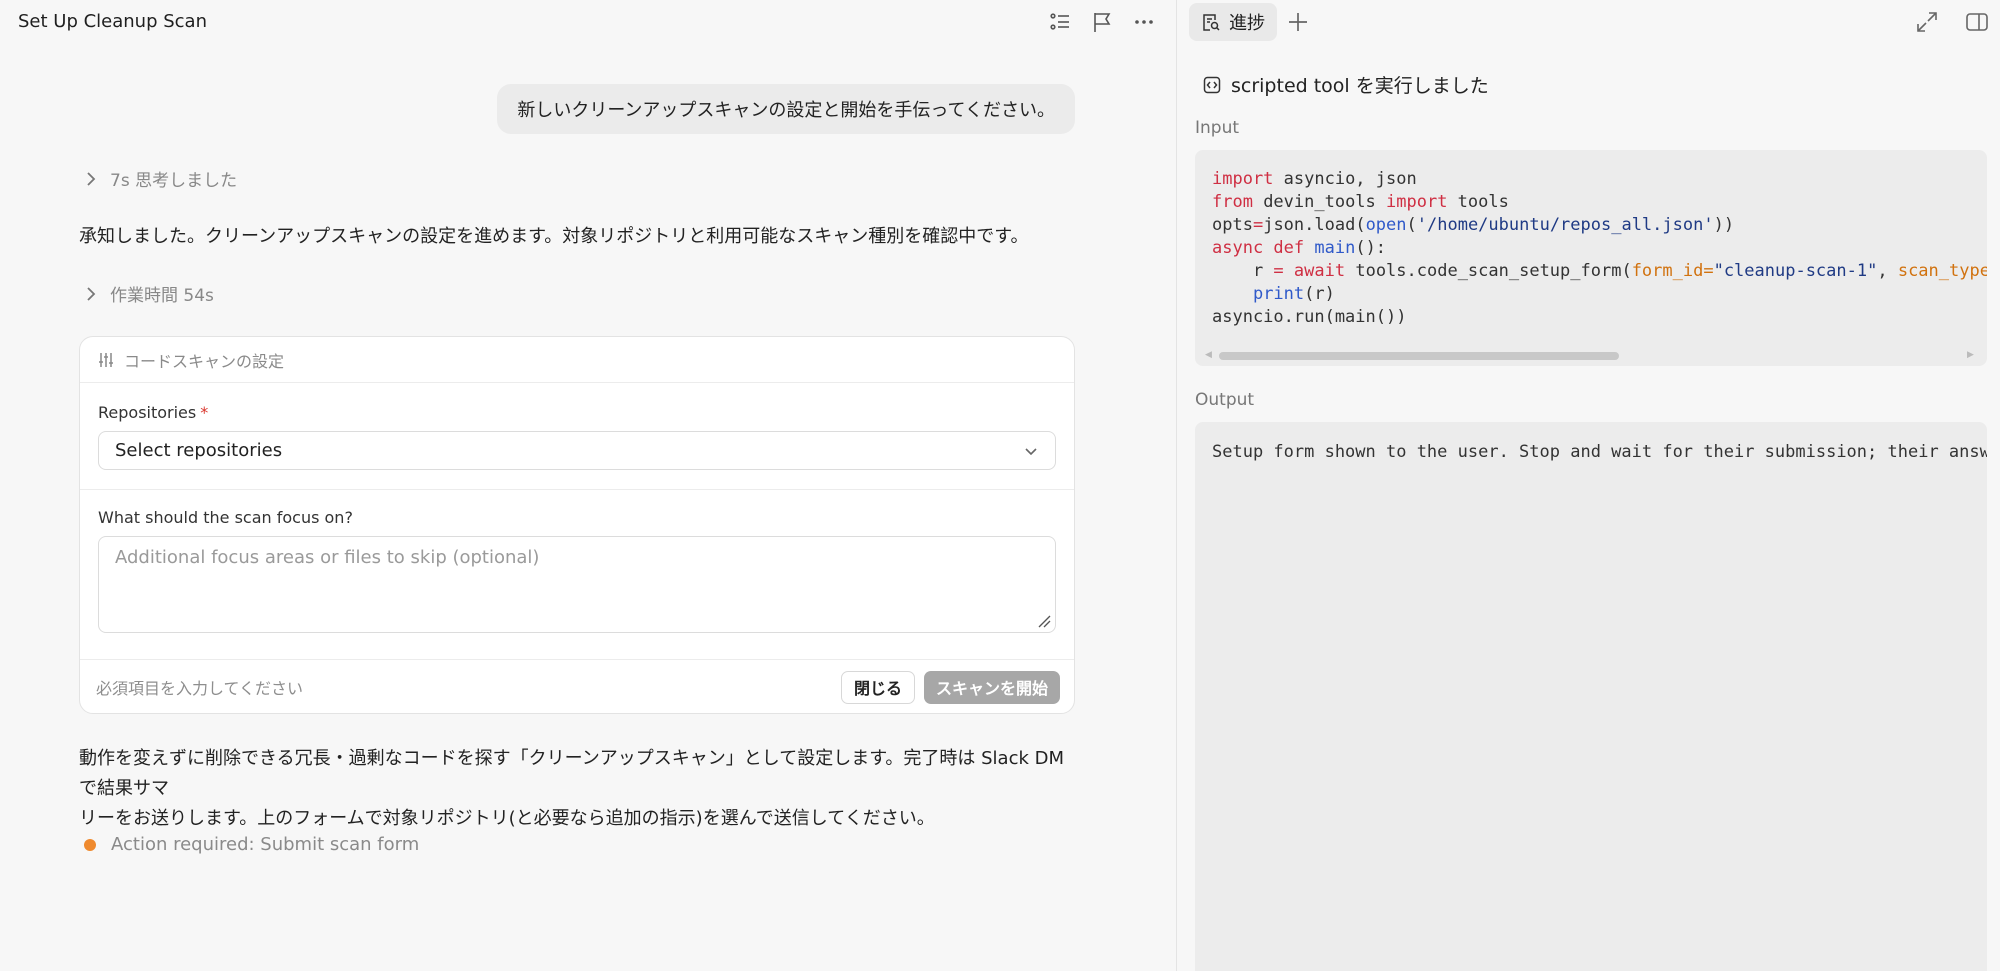 This screenshot has width=2000, height=971. I want to click on code-line-4: async def main():, so click(1299, 248).